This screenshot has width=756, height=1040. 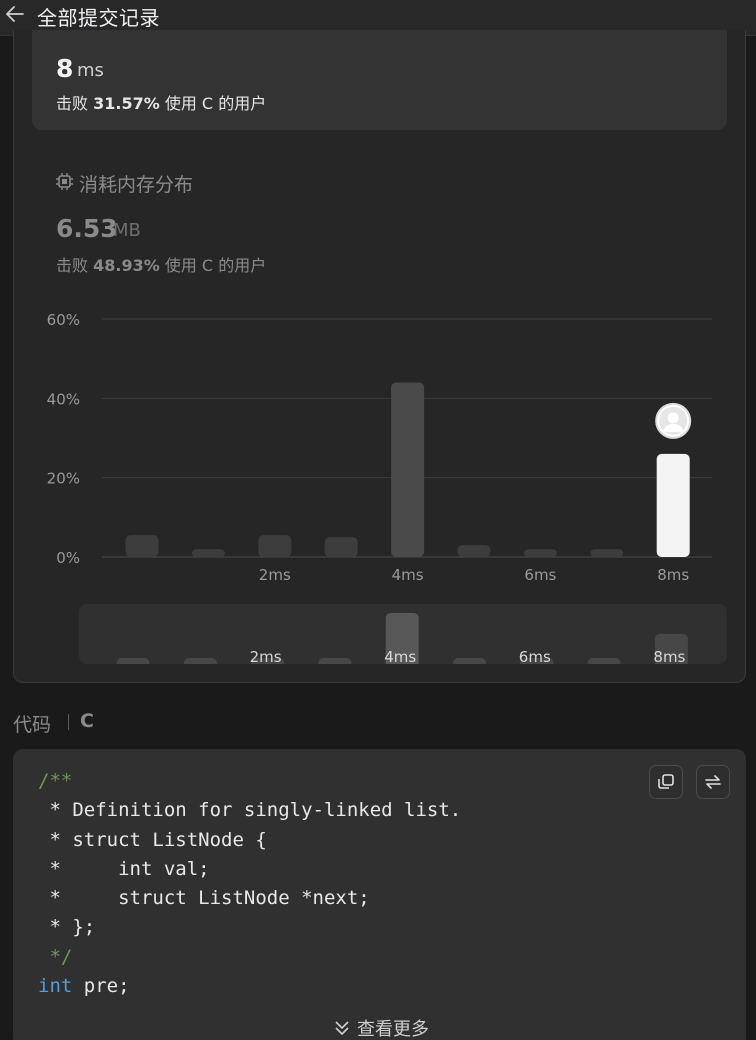 What do you see at coordinates (393, 1029) in the screenshot?
I see `show-more-label: 查看更多` at bounding box center [393, 1029].